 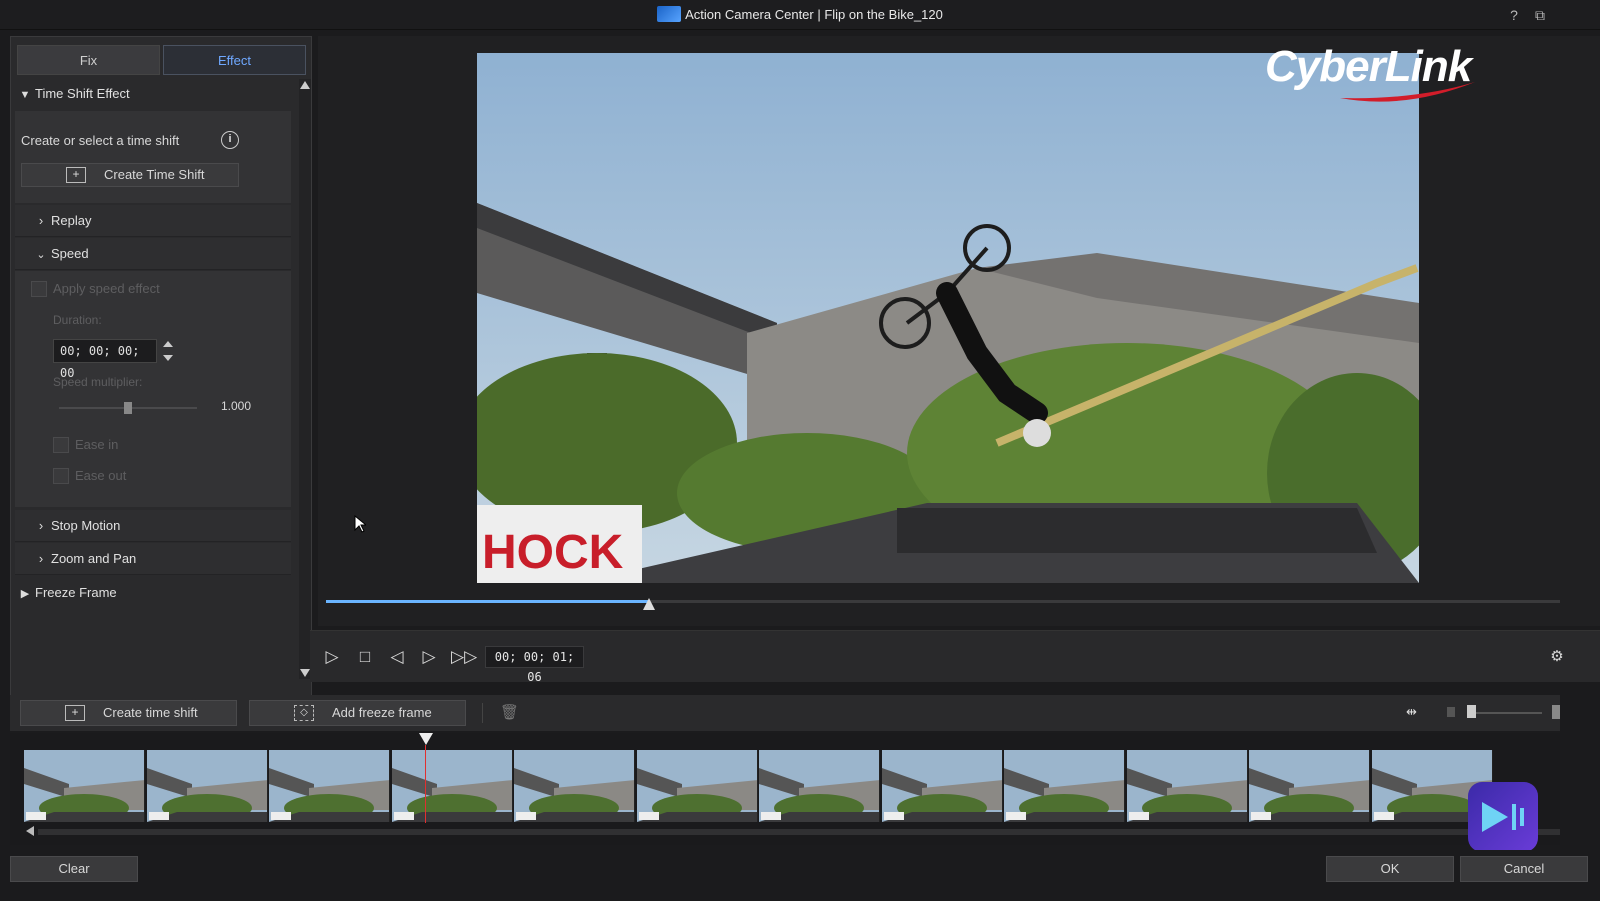 What do you see at coordinates (234, 60) in the screenshot?
I see `tab-effect: Effect` at bounding box center [234, 60].